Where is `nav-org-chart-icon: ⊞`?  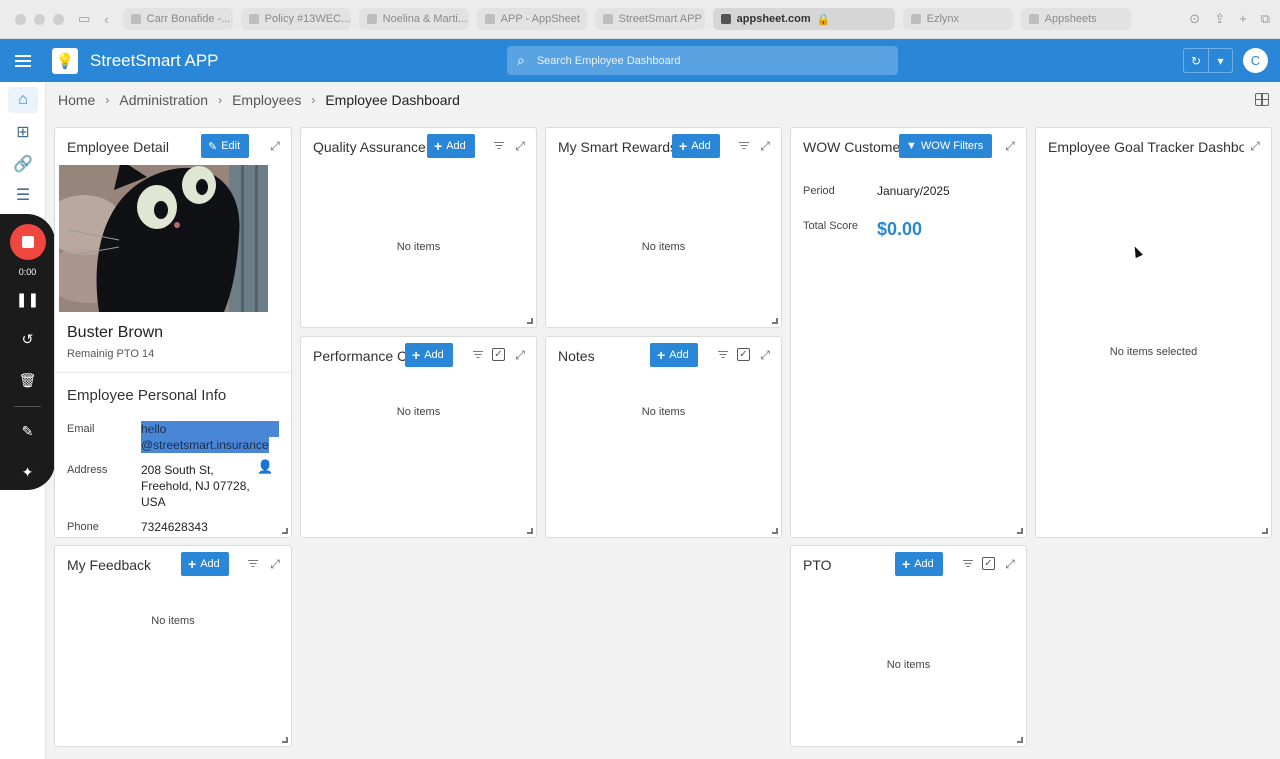 nav-org-chart-icon: ⊞ is located at coordinates (23, 132).